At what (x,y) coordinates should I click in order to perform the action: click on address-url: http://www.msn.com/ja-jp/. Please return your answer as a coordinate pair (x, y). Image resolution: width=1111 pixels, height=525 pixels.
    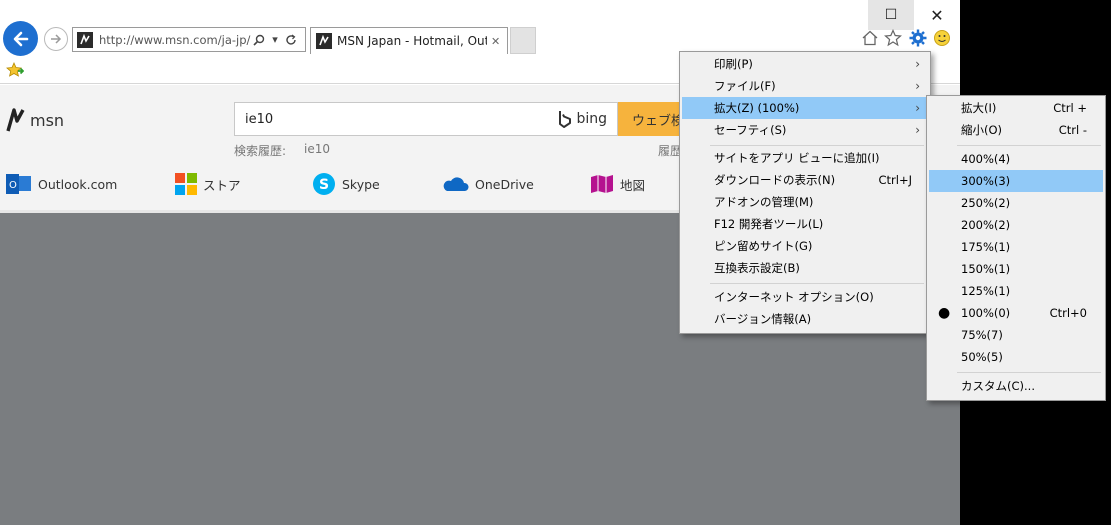
    Looking at the image, I should click on (175, 40).